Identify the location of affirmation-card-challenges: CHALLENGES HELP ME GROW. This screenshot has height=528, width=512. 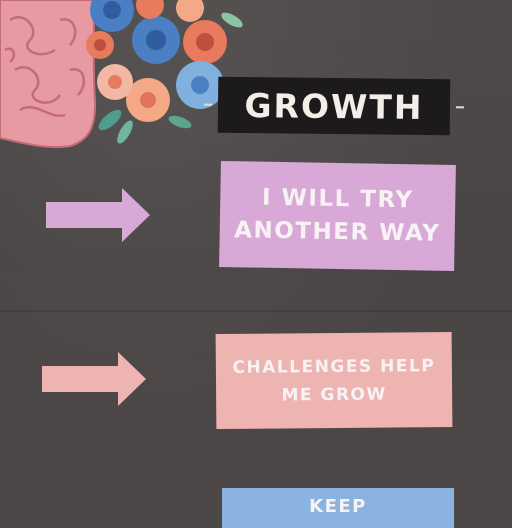
(334, 380).